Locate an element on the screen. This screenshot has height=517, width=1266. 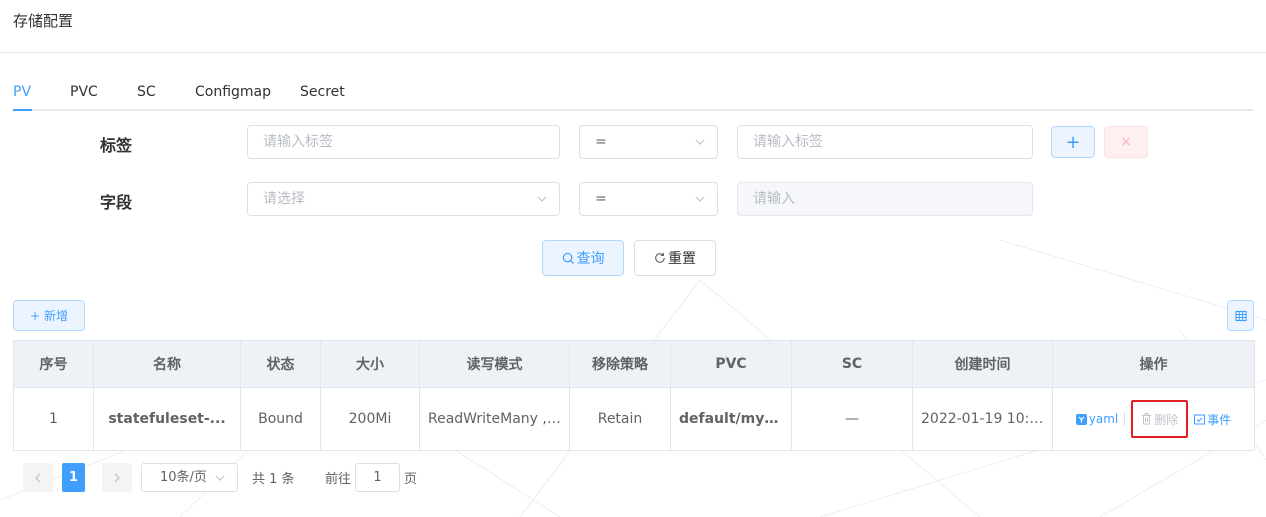
tab-pv: PV is located at coordinates (22, 92).